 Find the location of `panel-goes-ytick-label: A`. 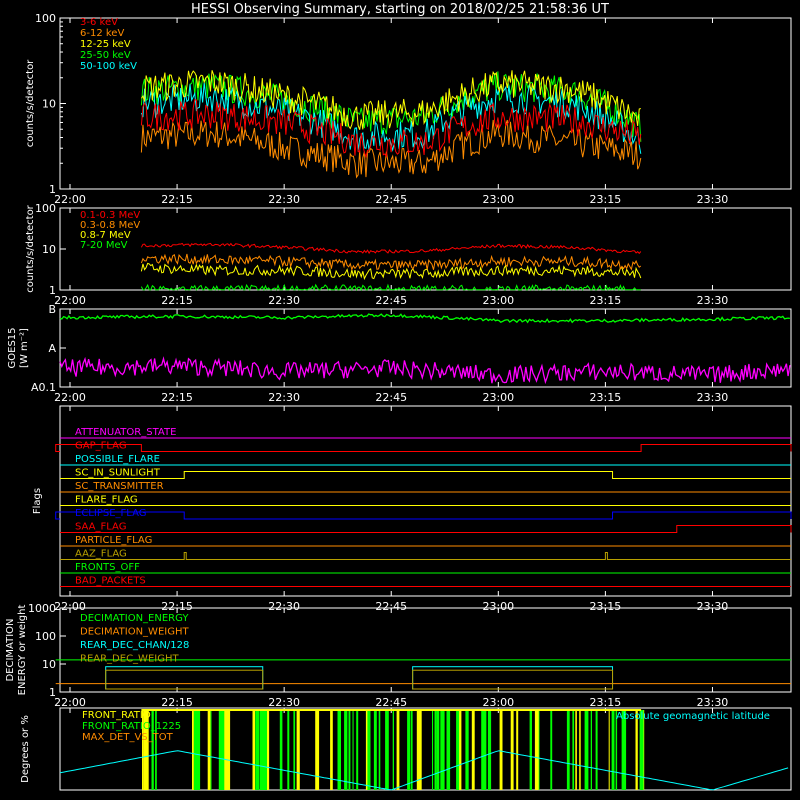

panel-goes-ytick-label: A is located at coordinates (52, 348).